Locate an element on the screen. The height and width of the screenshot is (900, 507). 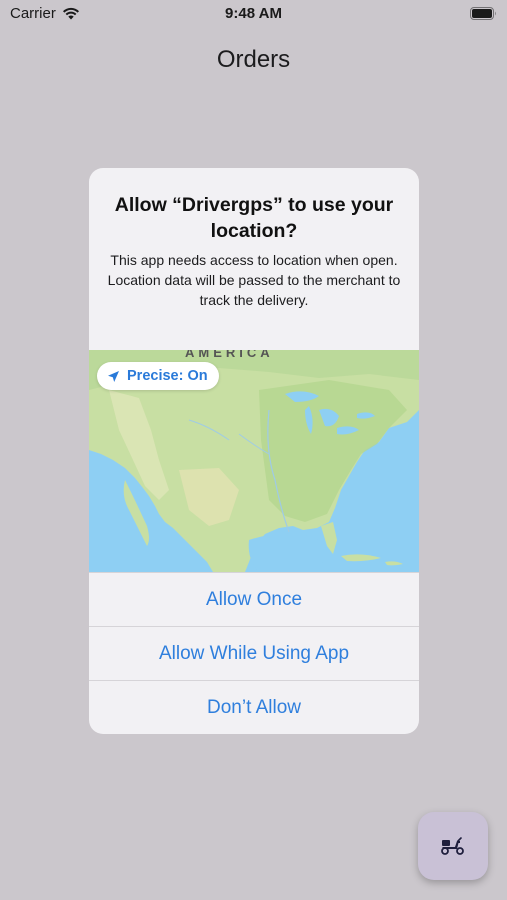
battery-icon is located at coordinates (483, 13).